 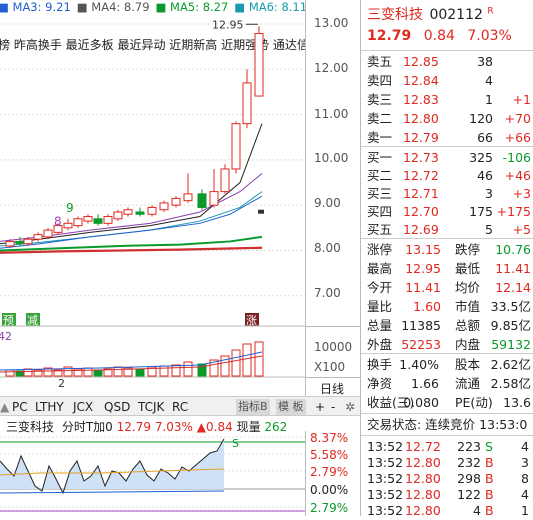 I want to click on ask-volume: 38, so click(x=485, y=61).